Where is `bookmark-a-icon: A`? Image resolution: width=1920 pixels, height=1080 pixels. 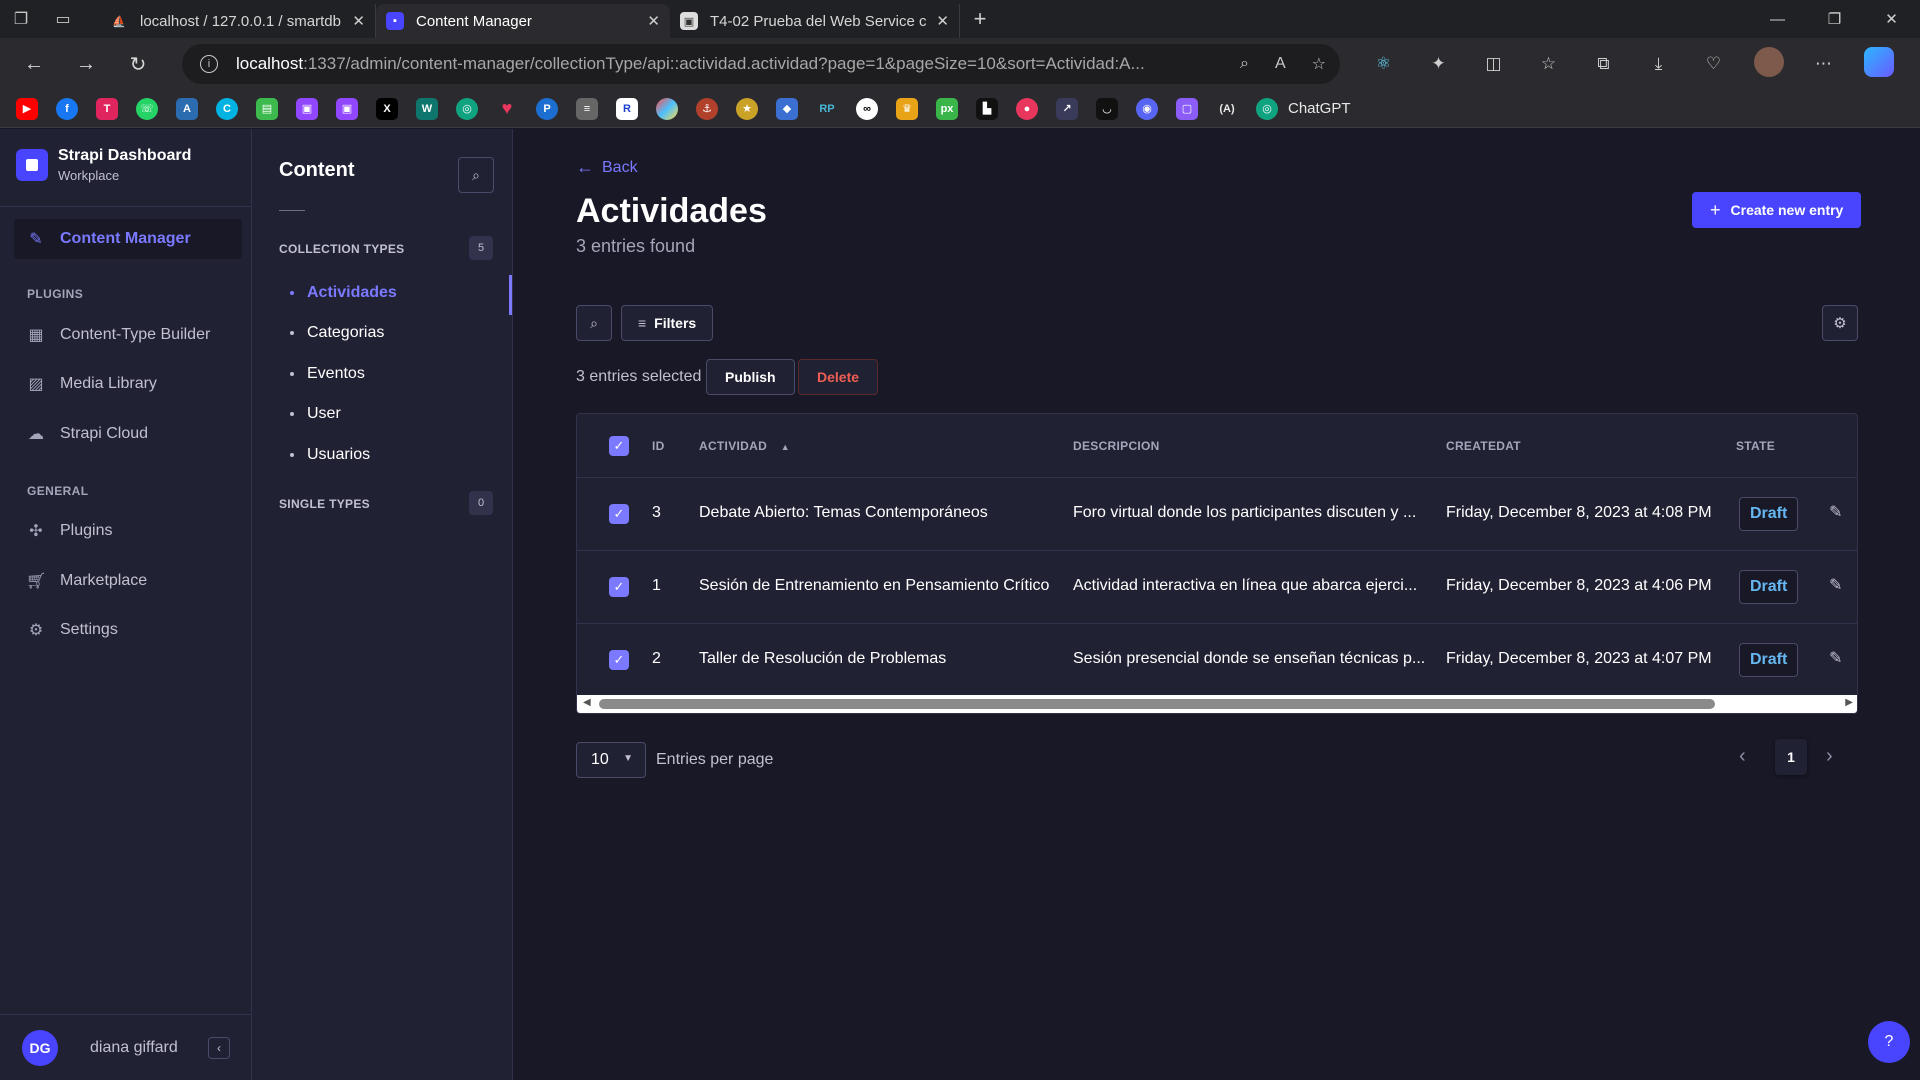 bookmark-a-icon: A is located at coordinates (187, 108).